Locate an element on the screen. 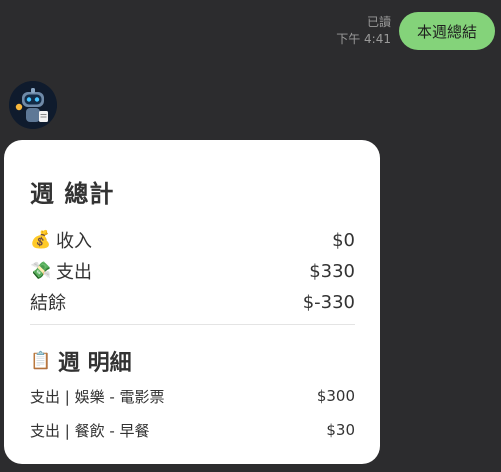 Image resolution: width=501 pixels, height=472 pixels. detail-value: $30 is located at coordinates (340, 430).